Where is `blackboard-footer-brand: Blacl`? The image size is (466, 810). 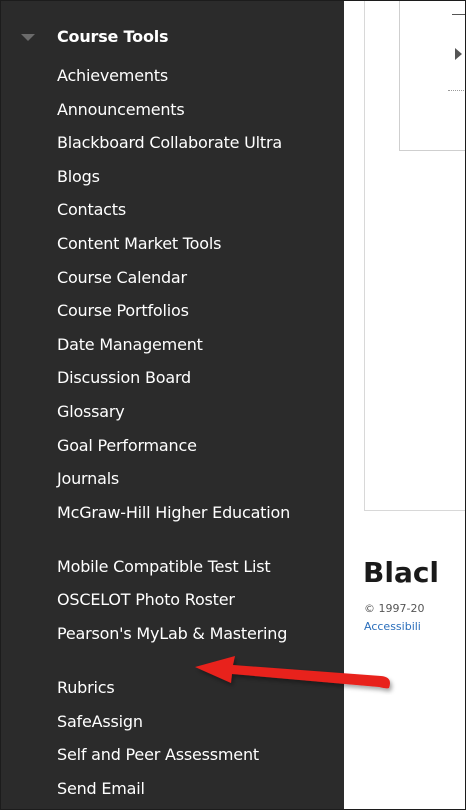
blackboard-footer-brand: Blacl is located at coordinates (401, 572).